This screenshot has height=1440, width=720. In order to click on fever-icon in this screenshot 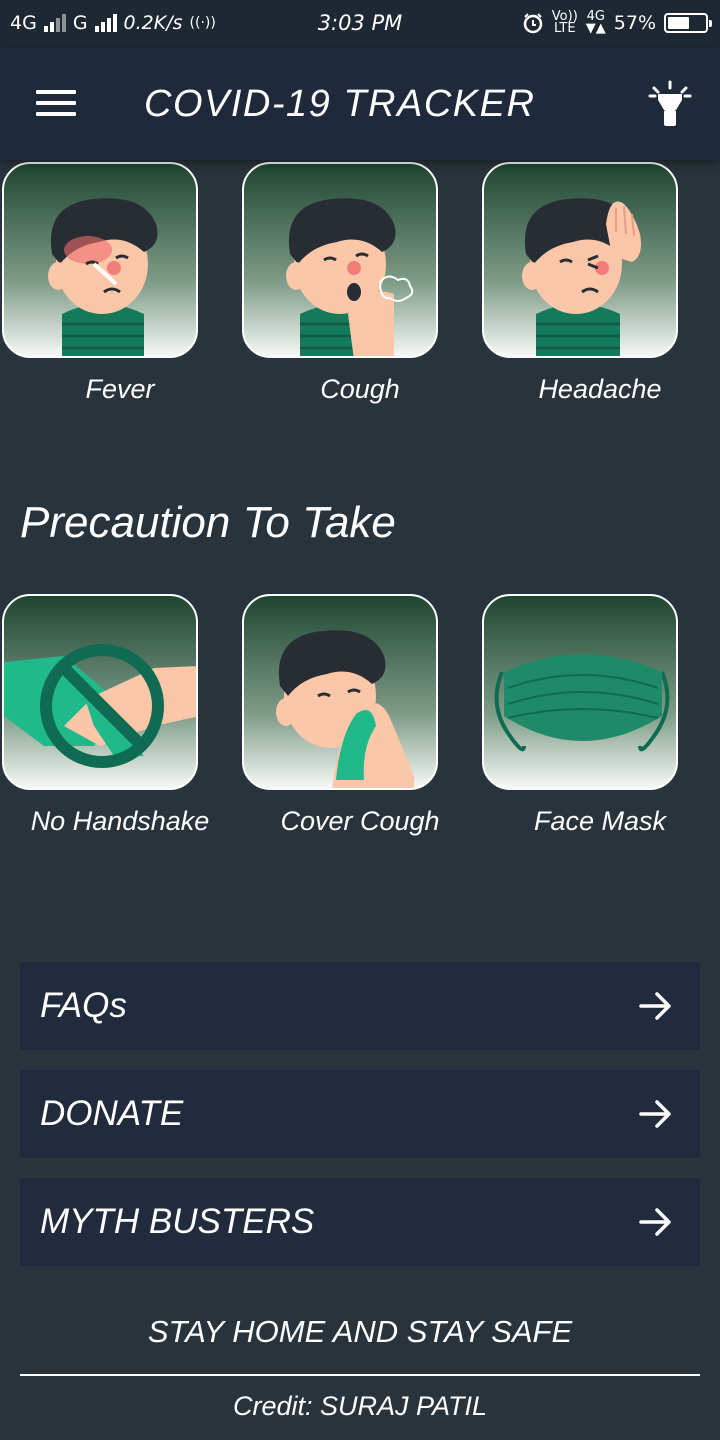, I will do `click(103, 277)`.